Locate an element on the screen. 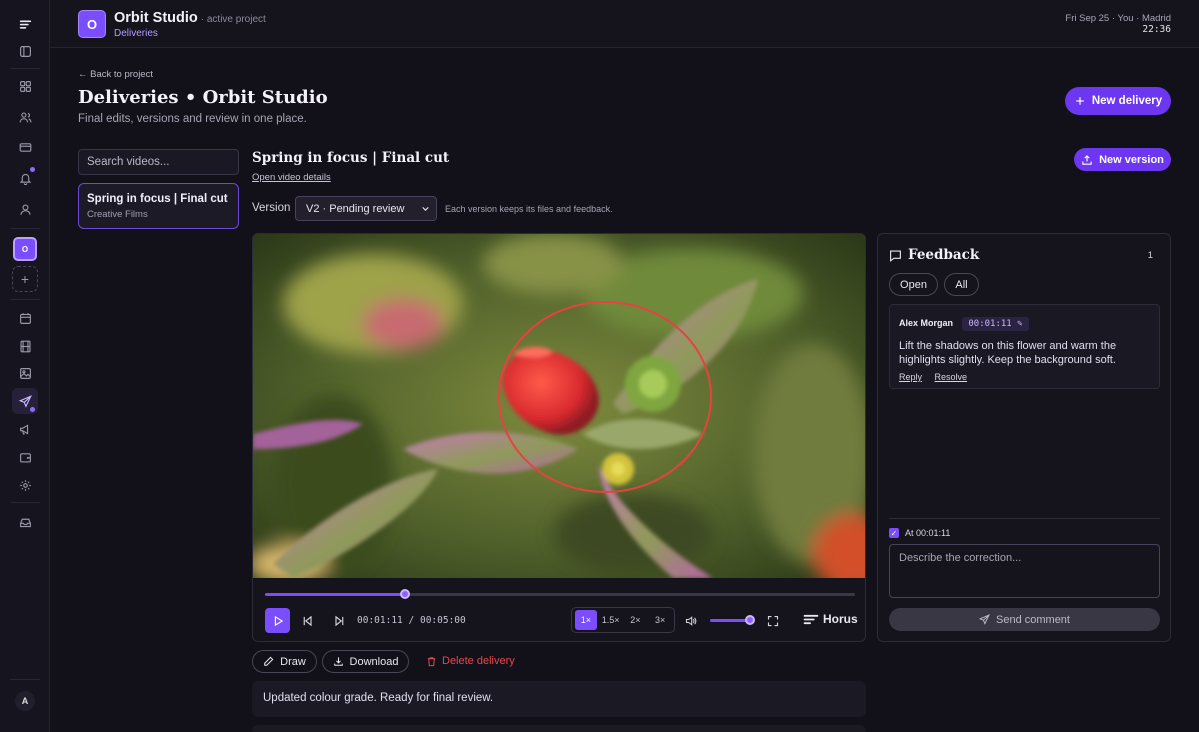 The width and height of the screenshot is (1199, 732). video-item-title: Spring in focus | Final cut is located at coordinates (157, 199).